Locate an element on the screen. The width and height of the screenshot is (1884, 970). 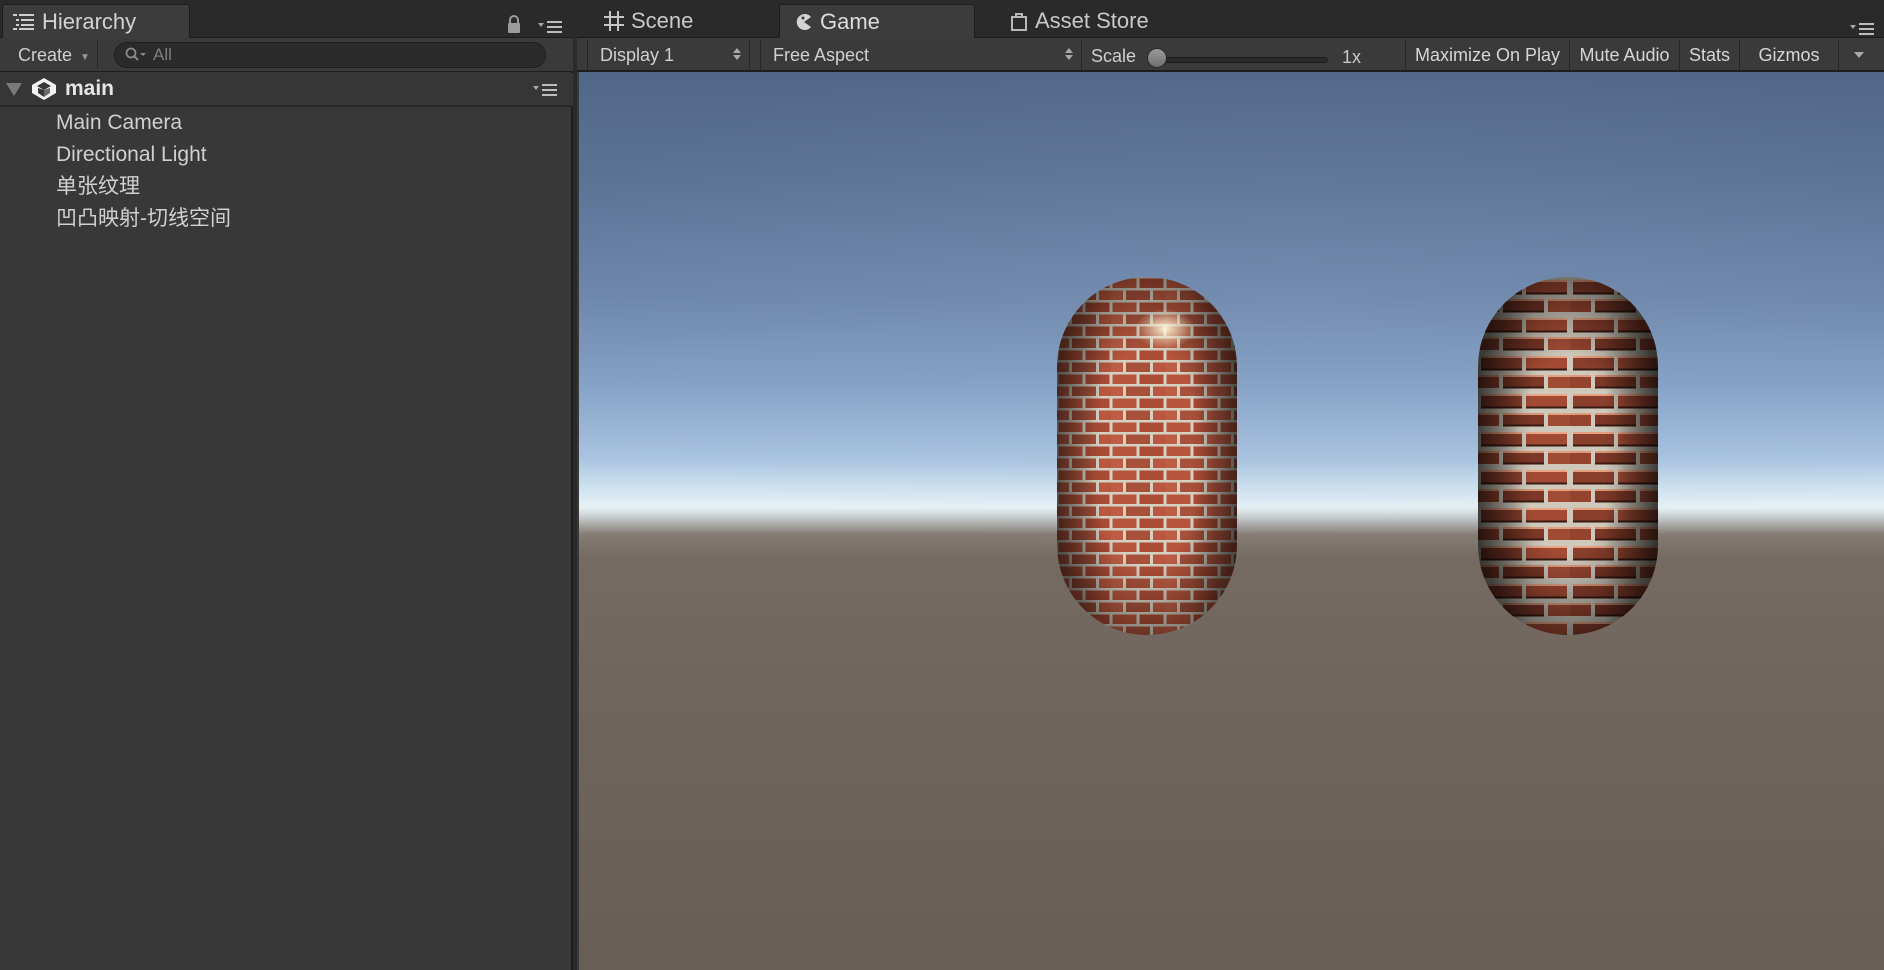
scene-header-row: main is located at coordinates (286, 90).